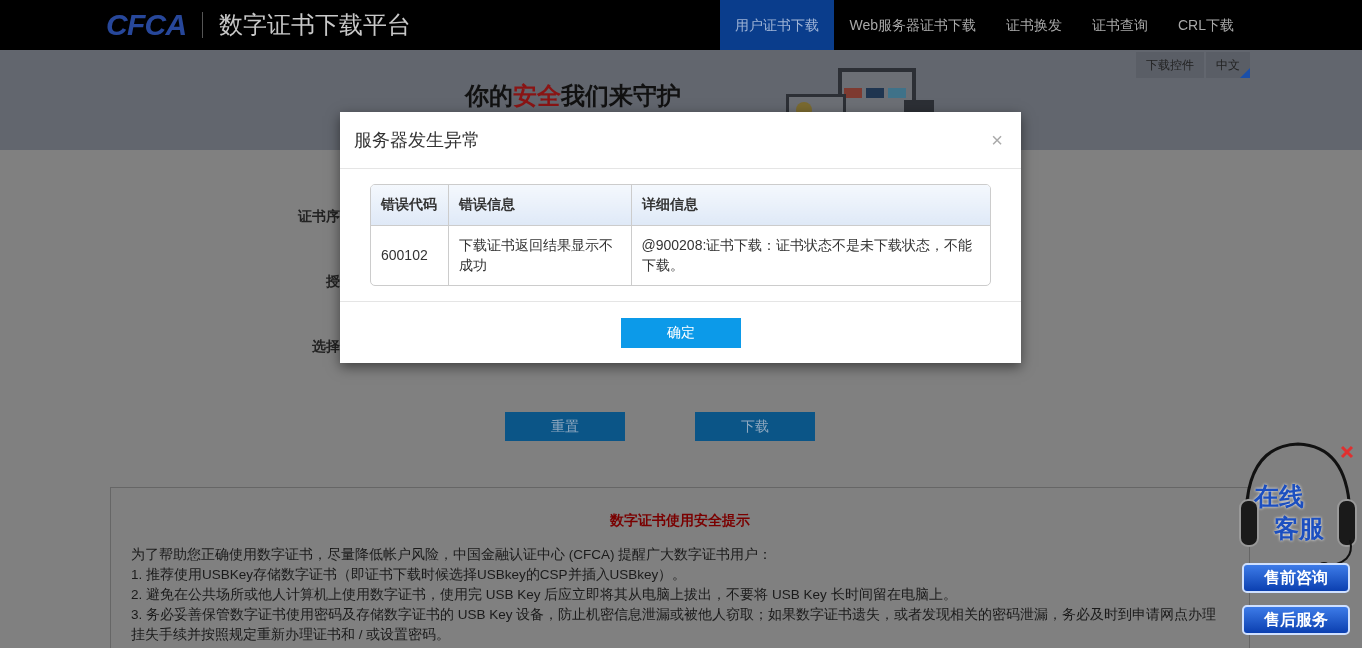 This screenshot has height=648, width=1362. I want to click on logo: CFCA, so click(146, 25).